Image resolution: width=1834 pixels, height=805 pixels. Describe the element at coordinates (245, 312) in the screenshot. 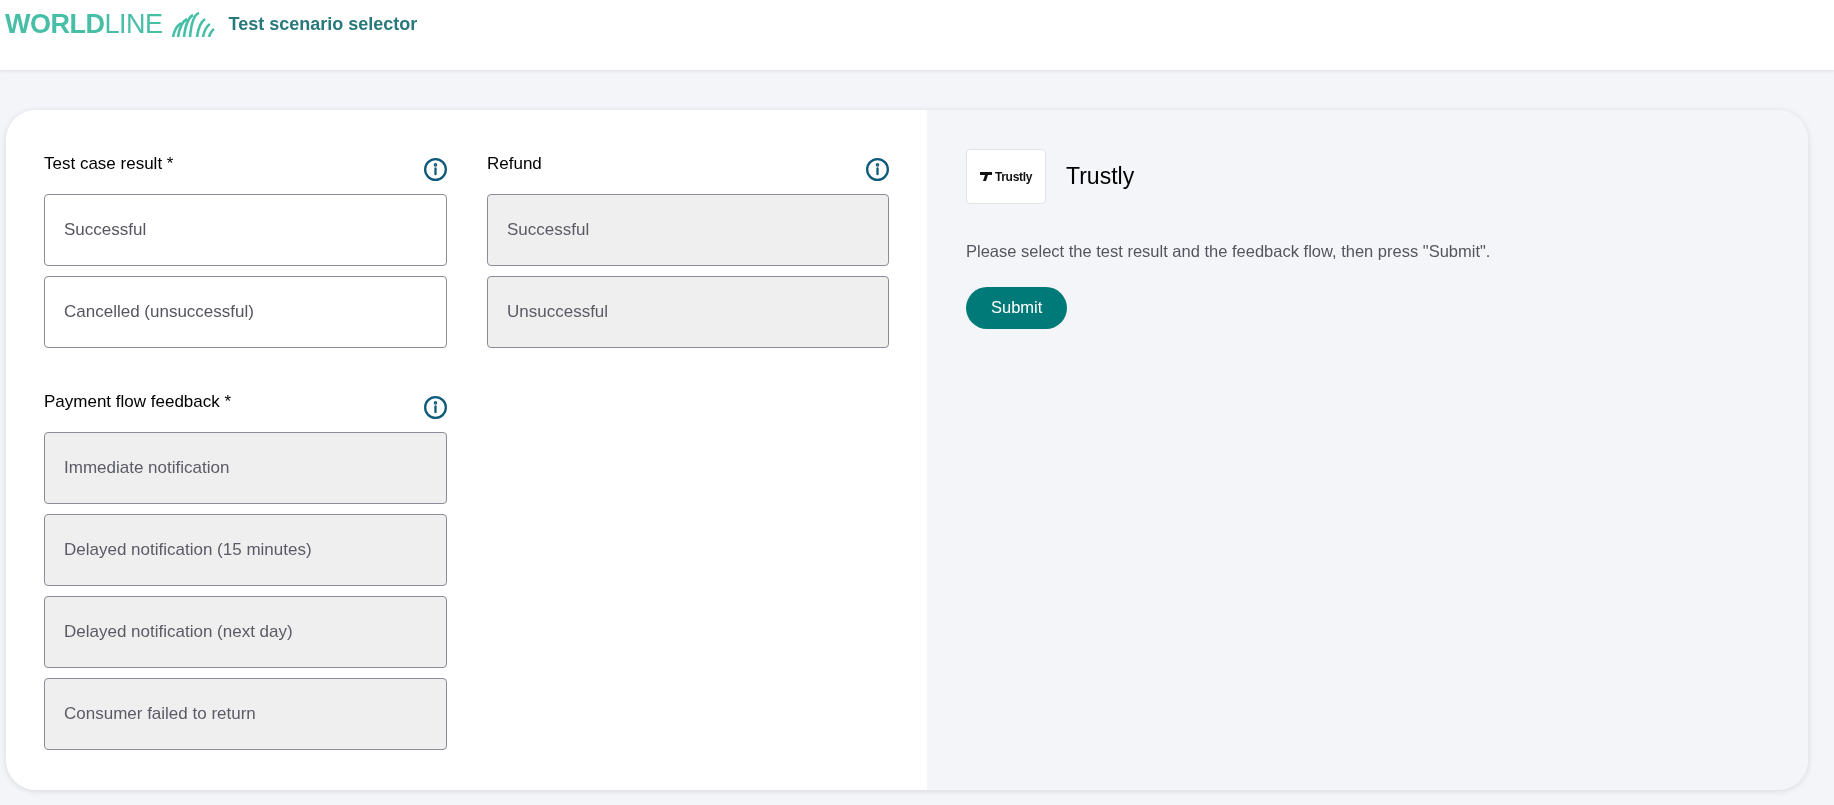

I see `option-button: Cancelled (unsuccessful)` at that location.